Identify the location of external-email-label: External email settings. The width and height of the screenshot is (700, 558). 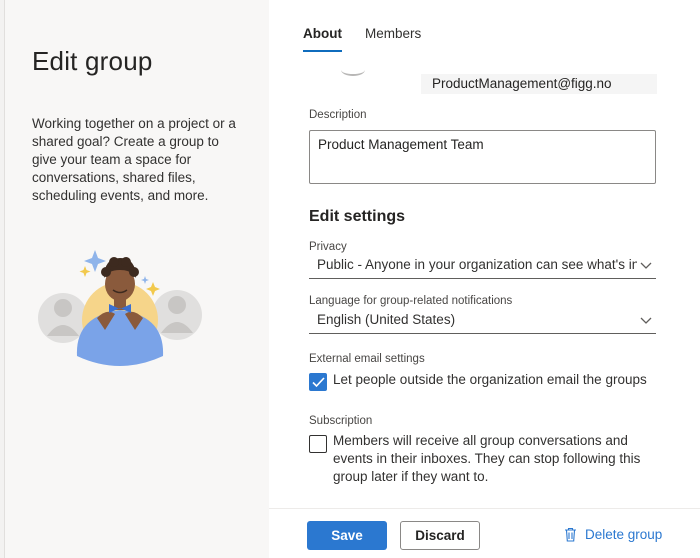
(367, 359).